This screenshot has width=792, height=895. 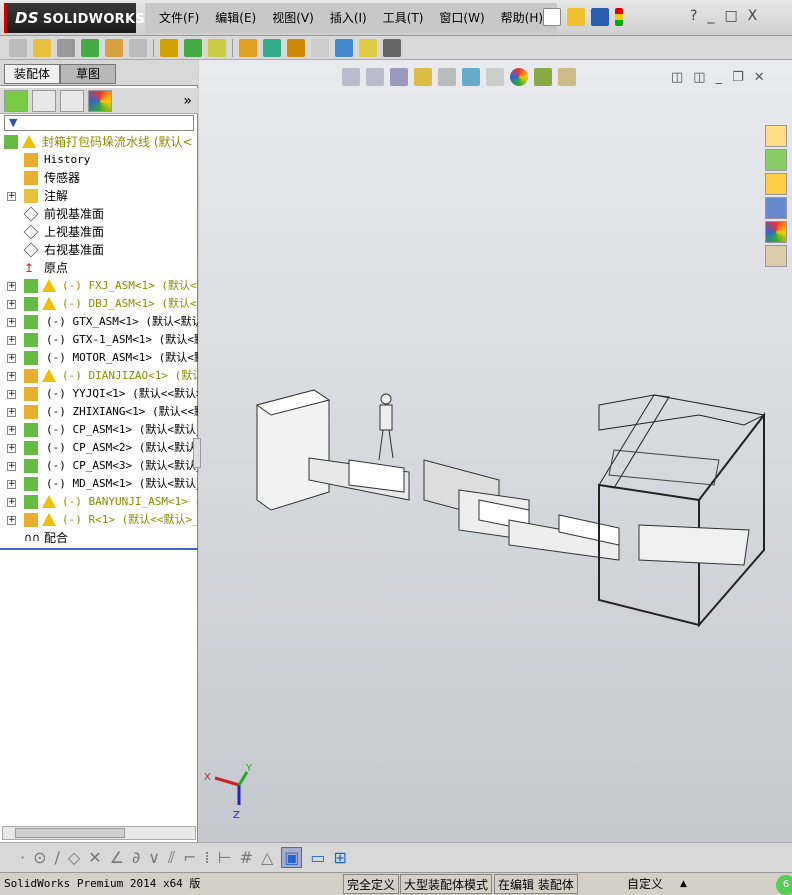 What do you see at coordinates (207, 857) in the screenshot?
I see `rectangle-icon: ⁞` at bounding box center [207, 857].